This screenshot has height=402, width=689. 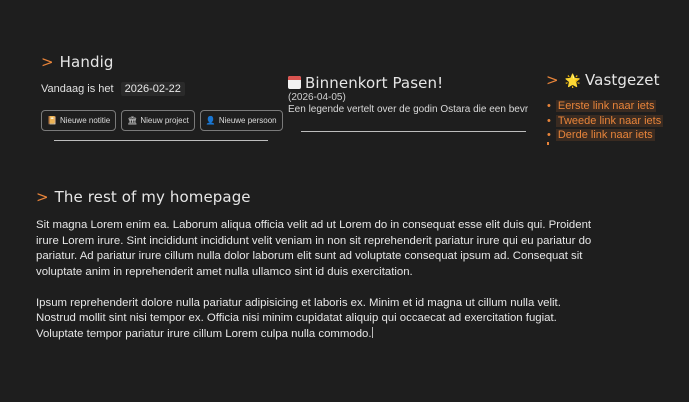 I want to click on today-date: 2026-02-22, so click(x=152, y=89).